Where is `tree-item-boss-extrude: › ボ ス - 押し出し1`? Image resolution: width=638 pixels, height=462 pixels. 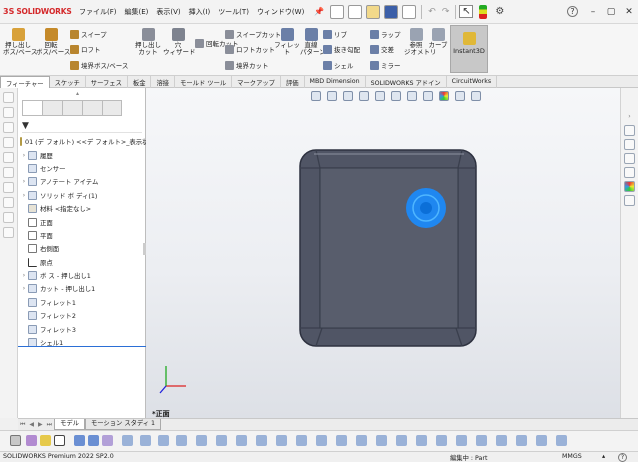 tree-item-boss-extrude: › ボ ス - 押し出し1 is located at coordinates (83, 275).